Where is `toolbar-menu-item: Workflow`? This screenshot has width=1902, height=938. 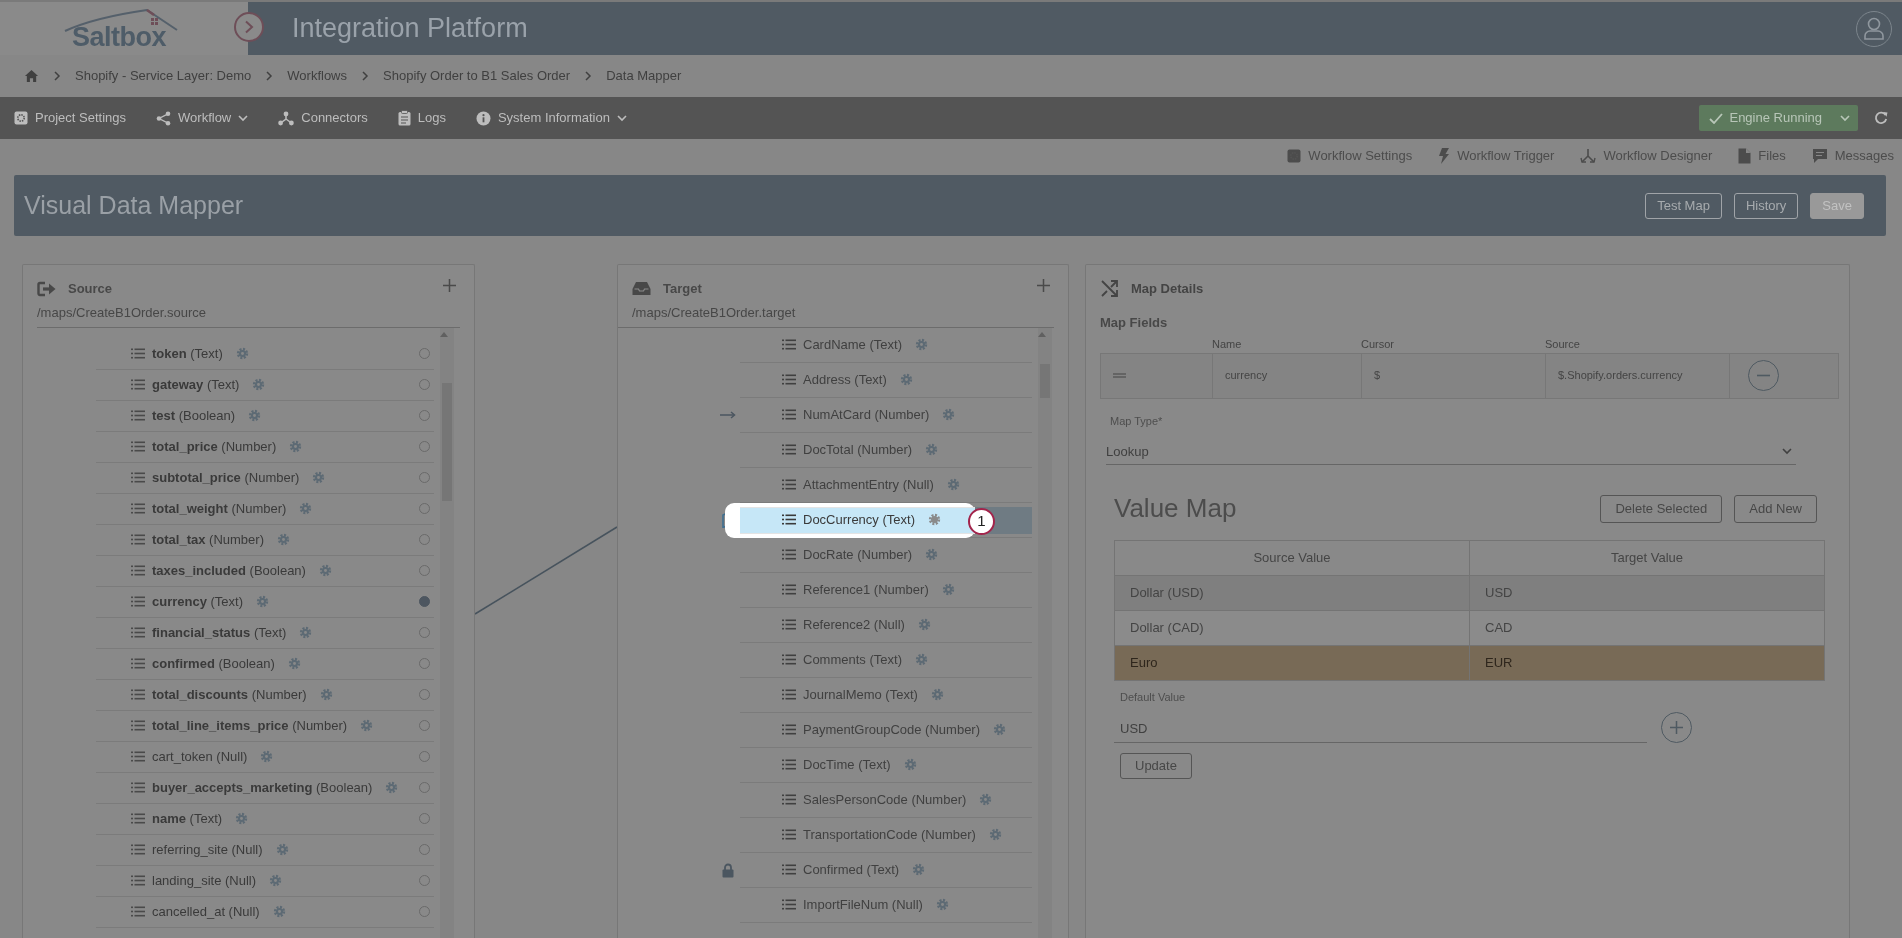 toolbar-menu-item: Workflow is located at coordinates (202, 118).